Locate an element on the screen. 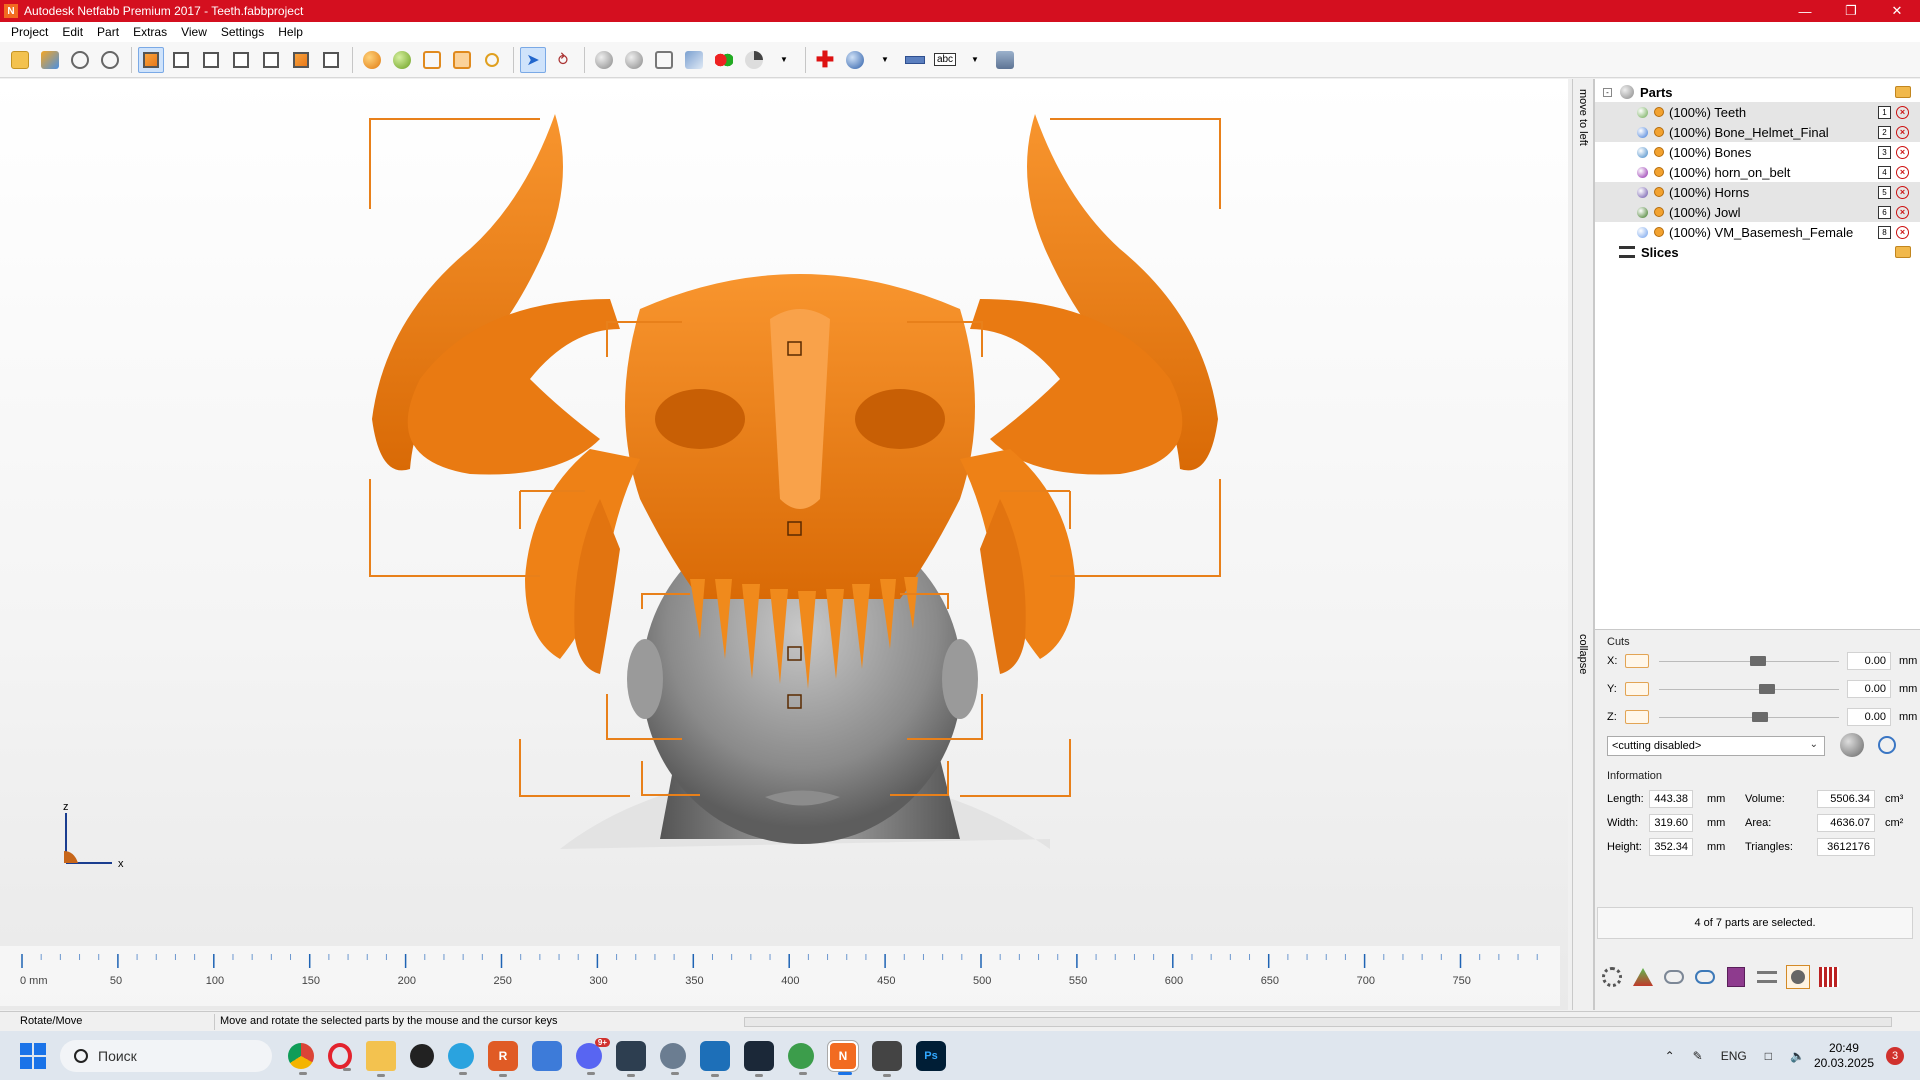  menu-project: Project is located at coordinates (29, 32).